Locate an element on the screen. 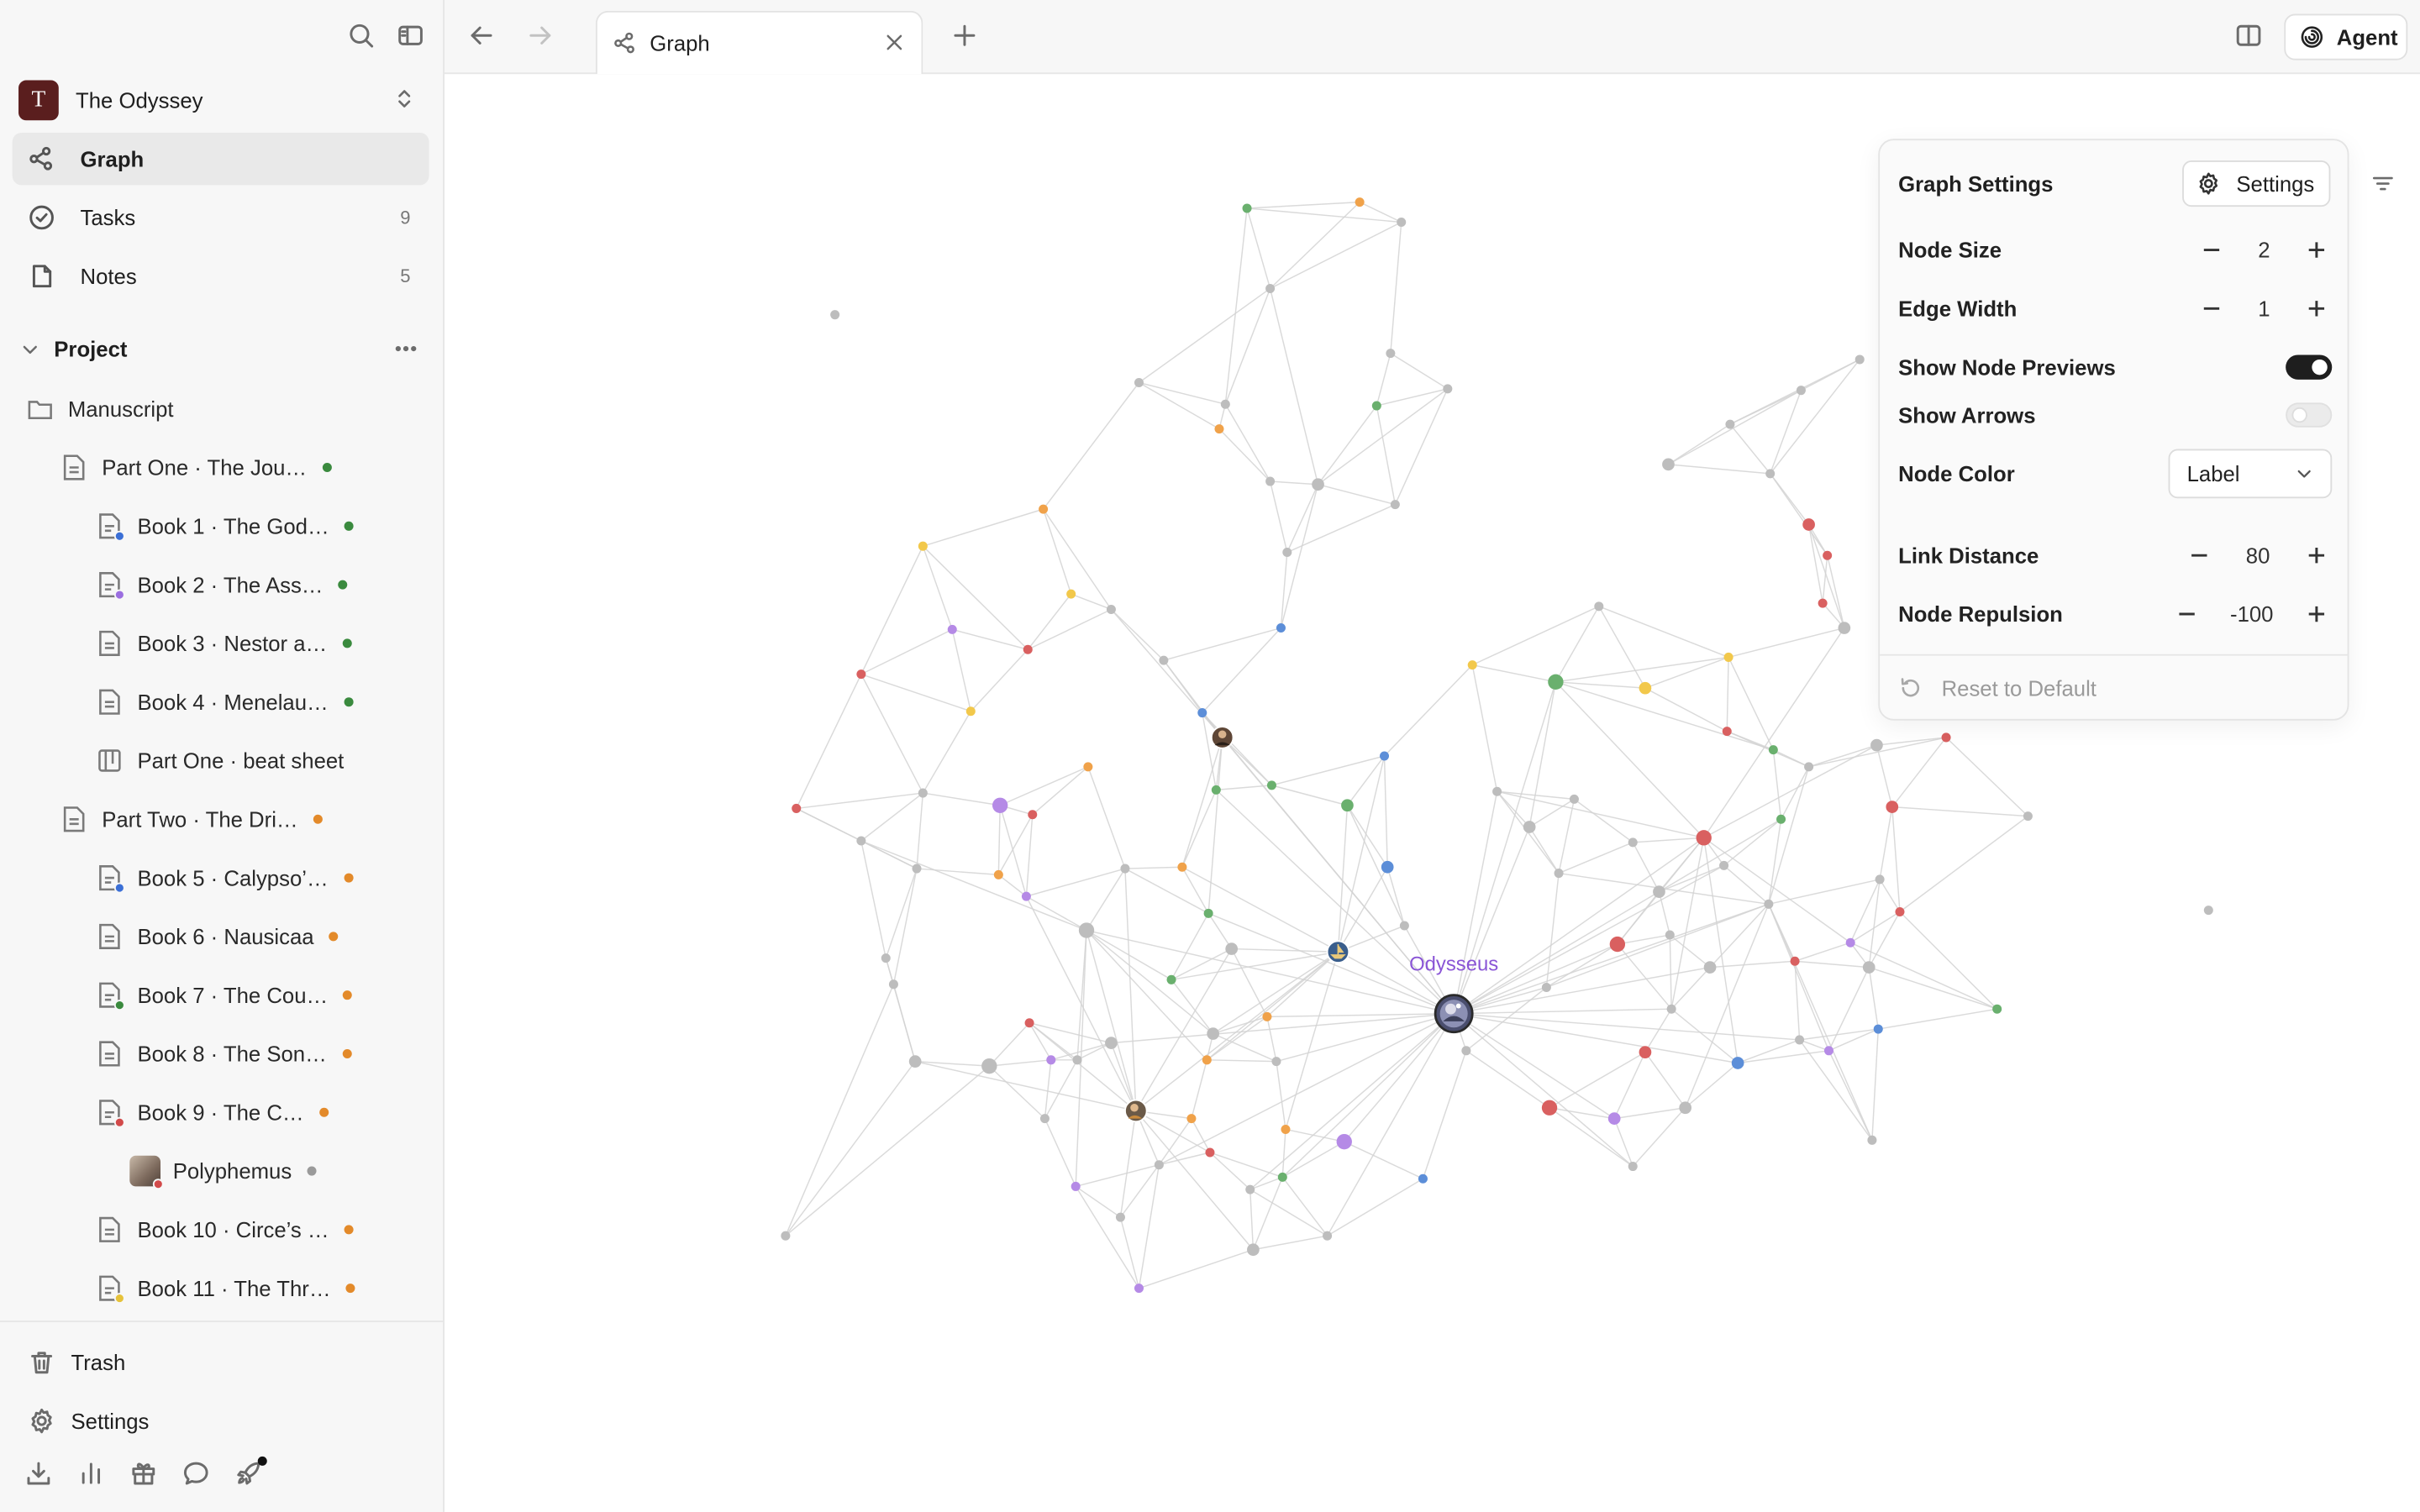 The image size is (2420, 1512). chart-bar-icon is located at coordinates (91, 1474).